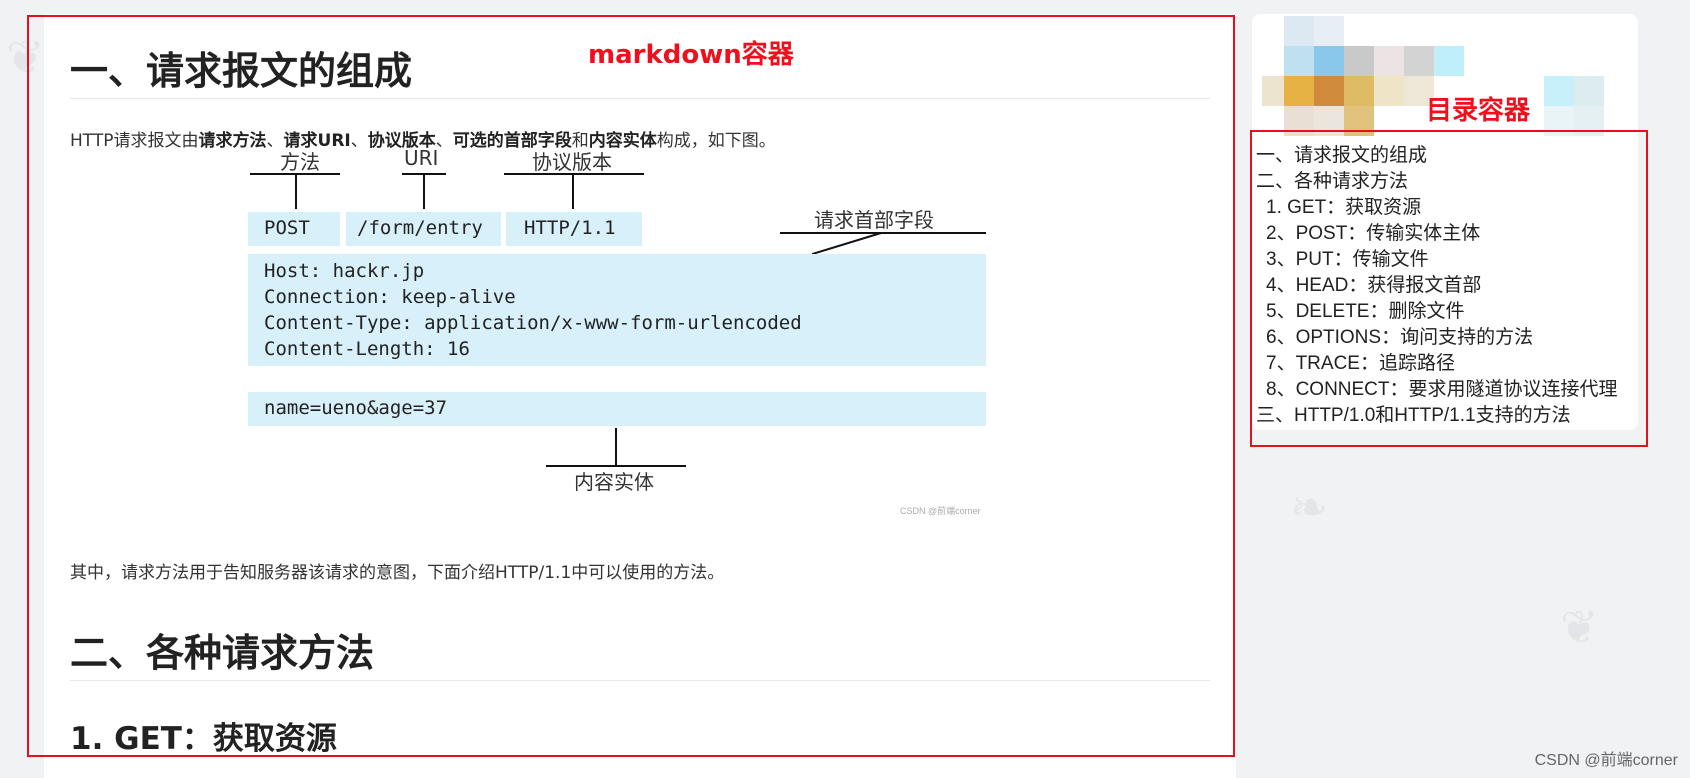 The image size is (1690, 778). What do you see at coordinates (1579, 627) in the screenshot?
I see `background-leaf-icon: ❦` at bounding box center [1579, 627].